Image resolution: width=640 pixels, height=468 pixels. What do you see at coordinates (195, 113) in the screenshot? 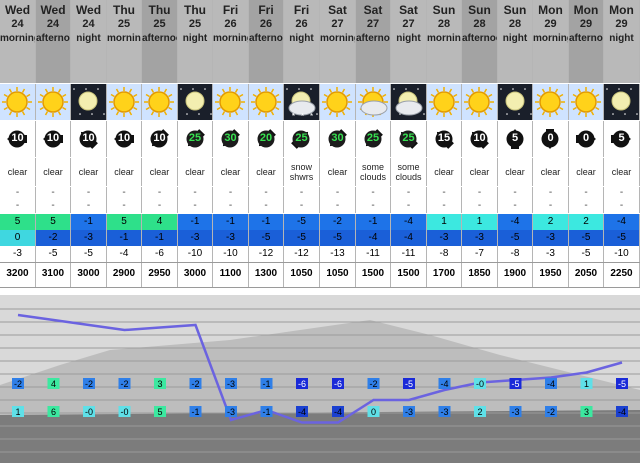
I see `moon-icon` at bounding box center [195, 113].